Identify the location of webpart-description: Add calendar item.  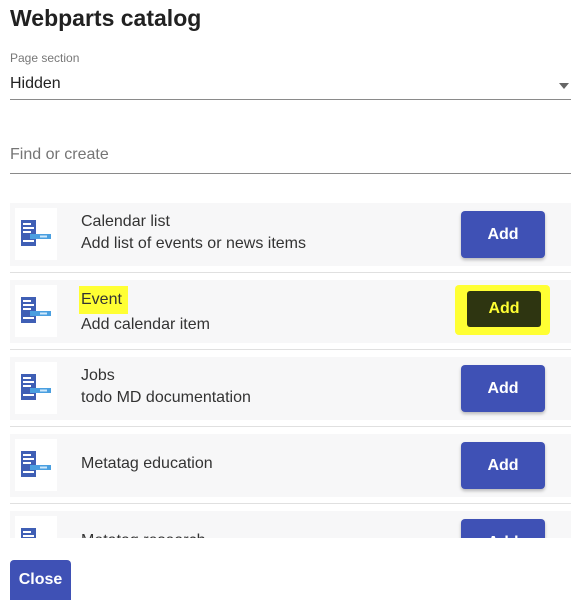
(145, 324).